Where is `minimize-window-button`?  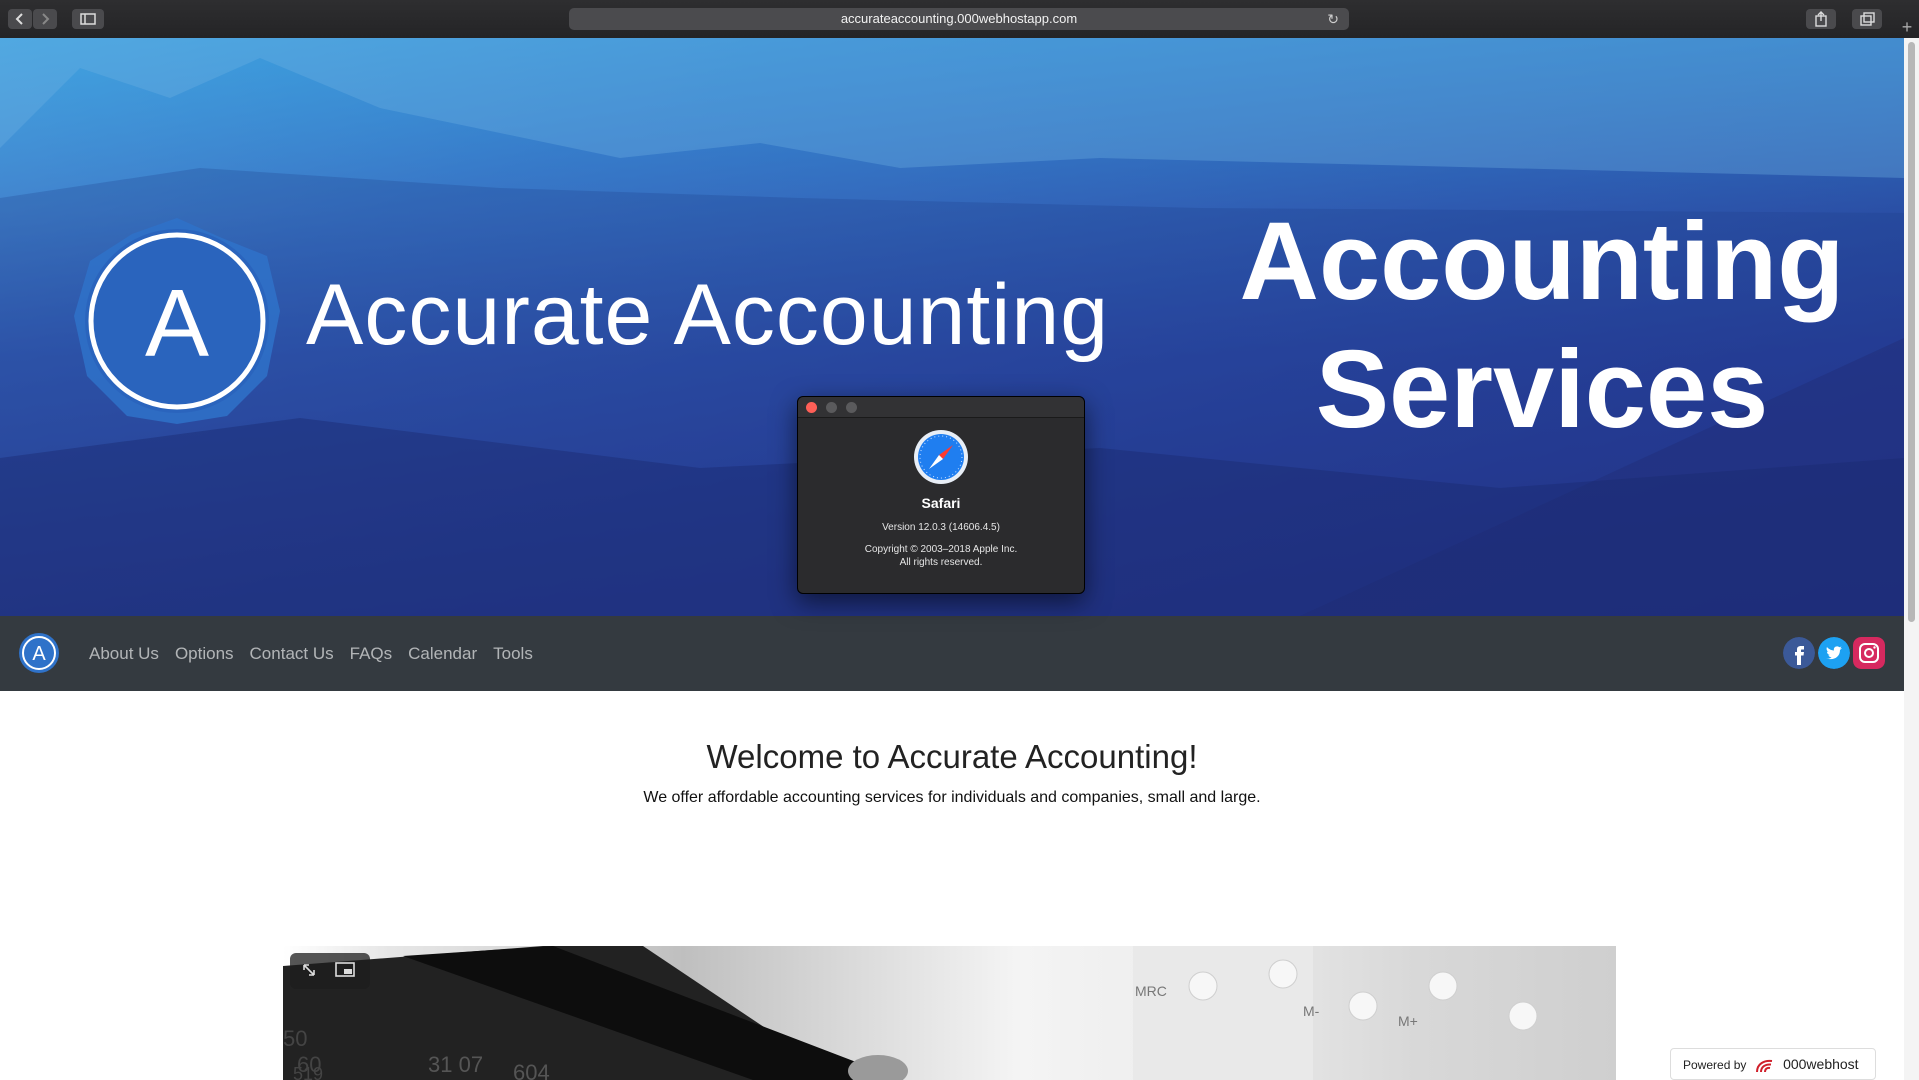 minimize-window-button is located at coordinates (831, 407).